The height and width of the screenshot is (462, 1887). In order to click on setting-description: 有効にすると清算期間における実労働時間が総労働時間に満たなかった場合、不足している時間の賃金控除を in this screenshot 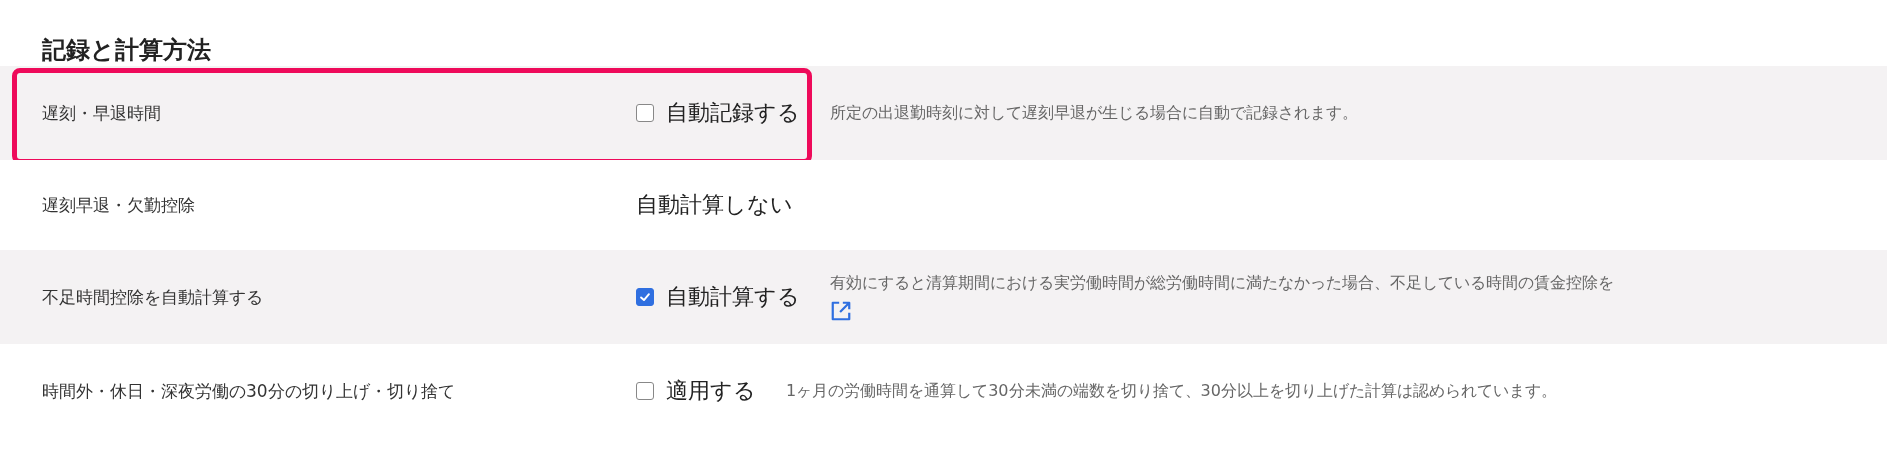, I will do `click(1222, 283)`.